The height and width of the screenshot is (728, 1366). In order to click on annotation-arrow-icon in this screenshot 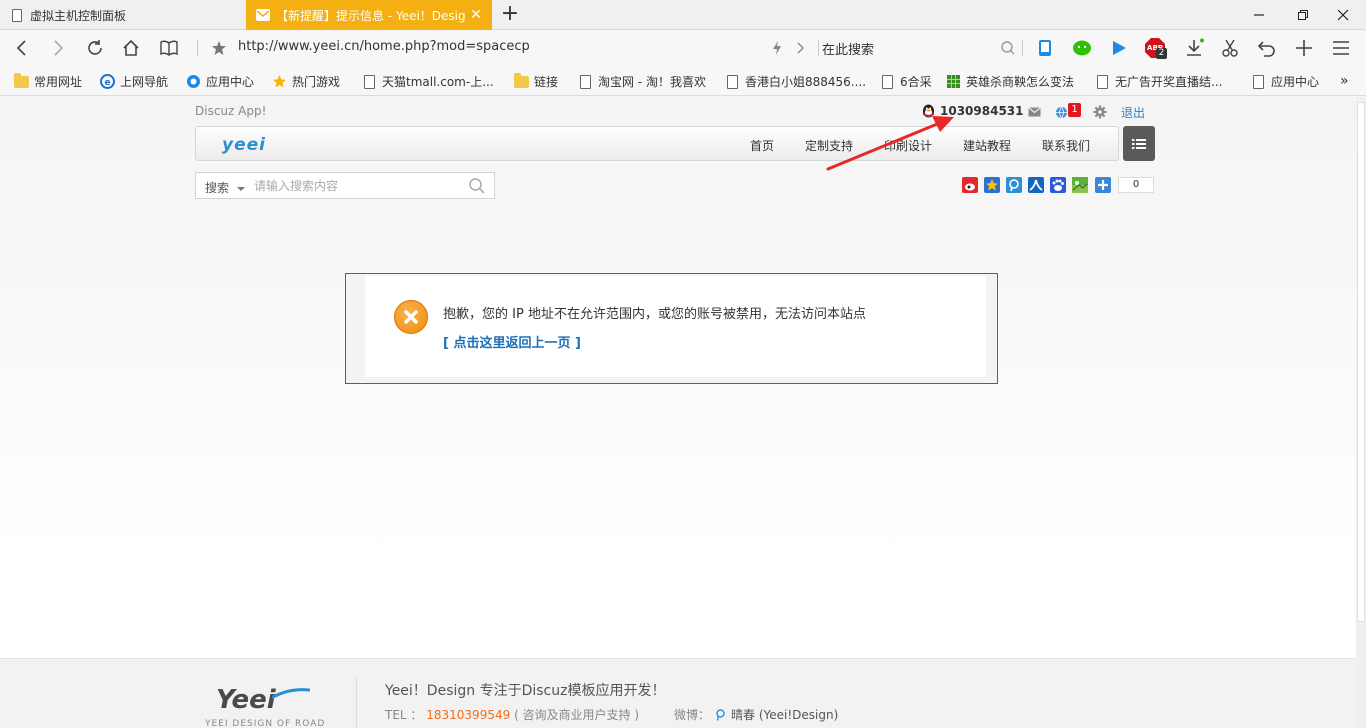, I will do `click(890, 143)`.